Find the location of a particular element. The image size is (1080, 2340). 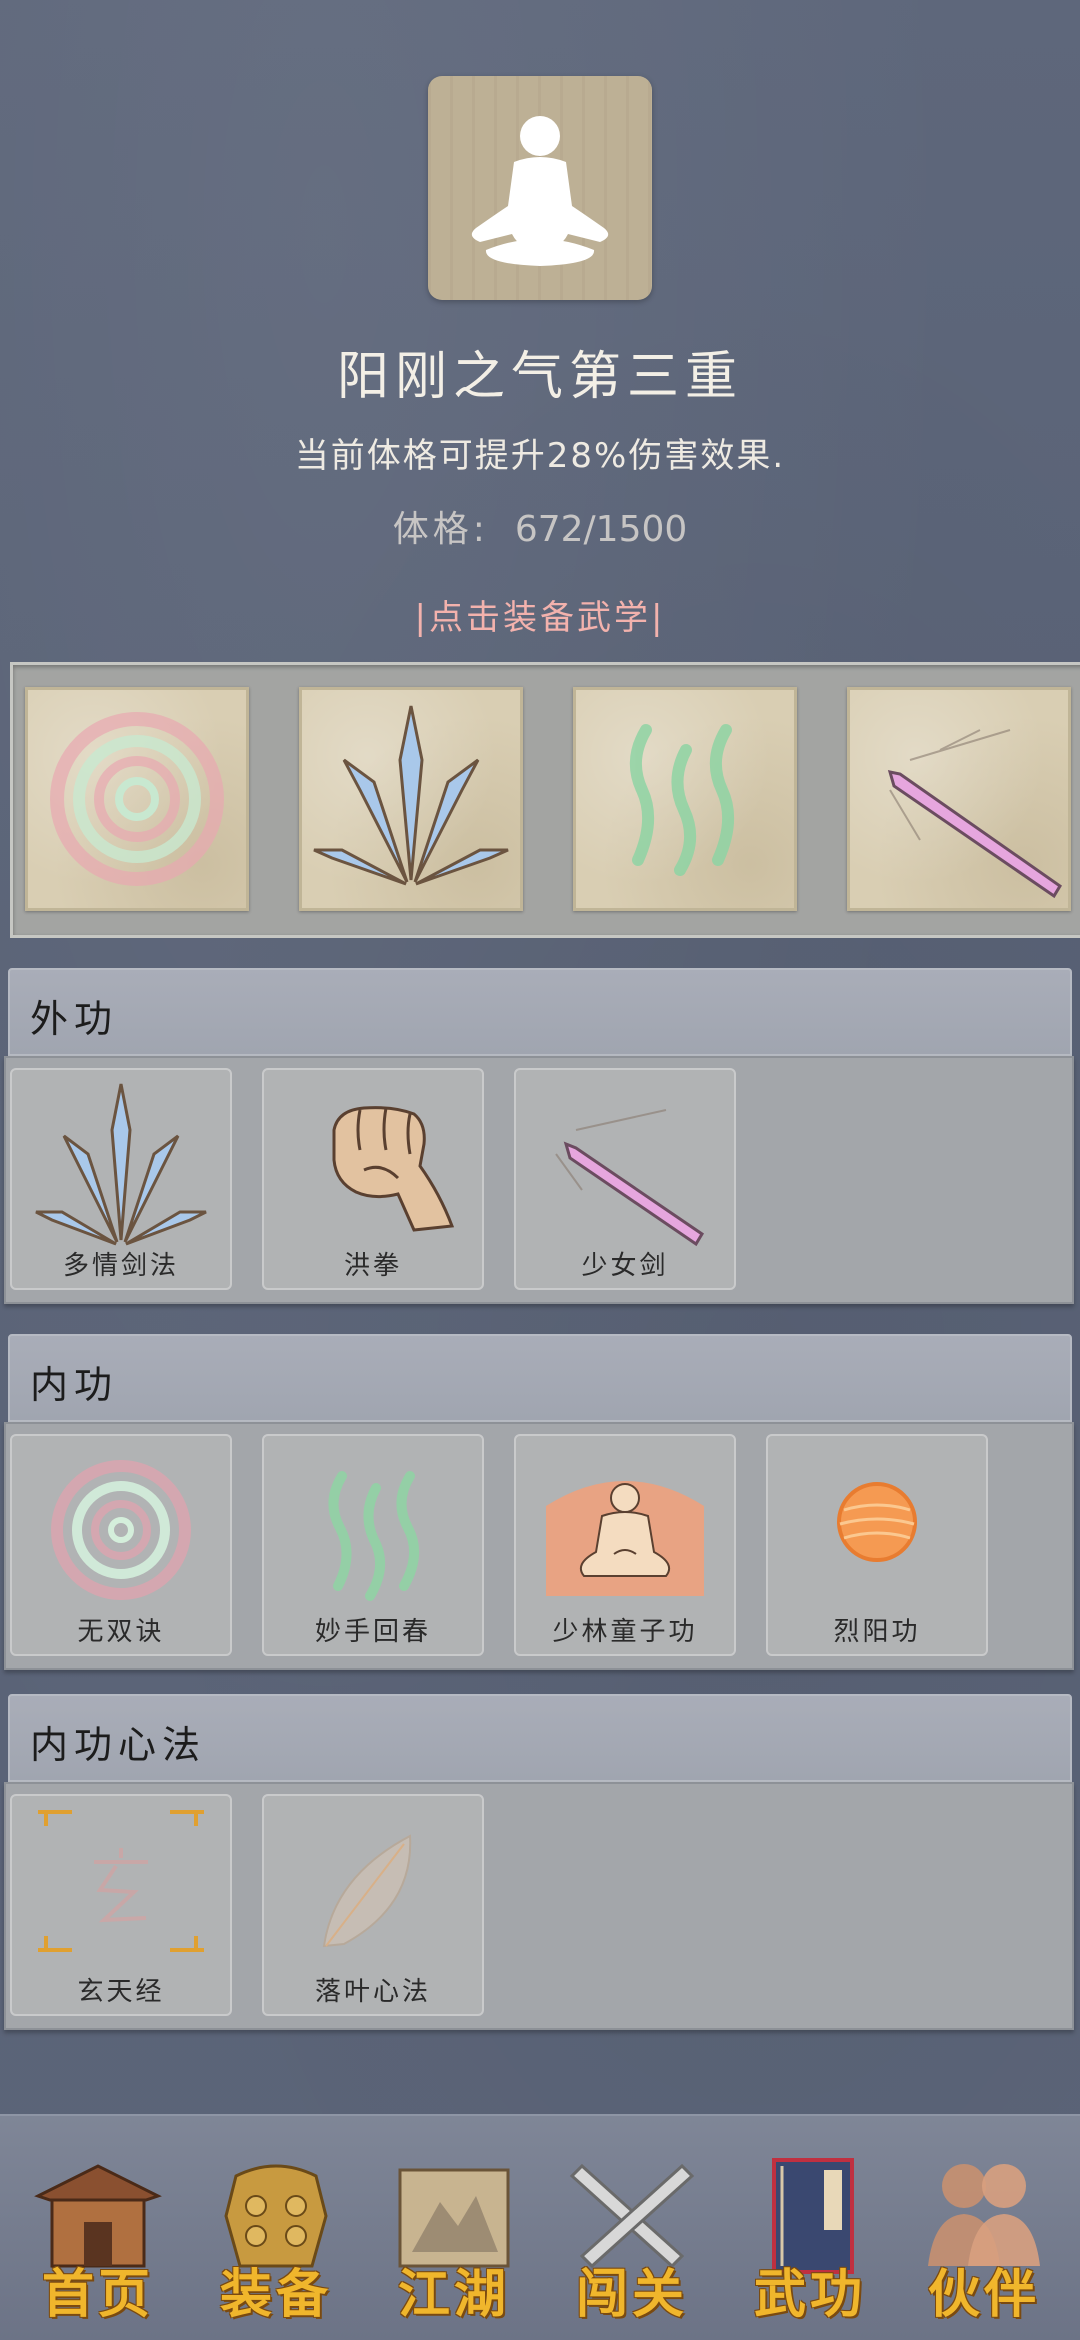

physique-value: 672/1500 is located at coordinates (601, 529).